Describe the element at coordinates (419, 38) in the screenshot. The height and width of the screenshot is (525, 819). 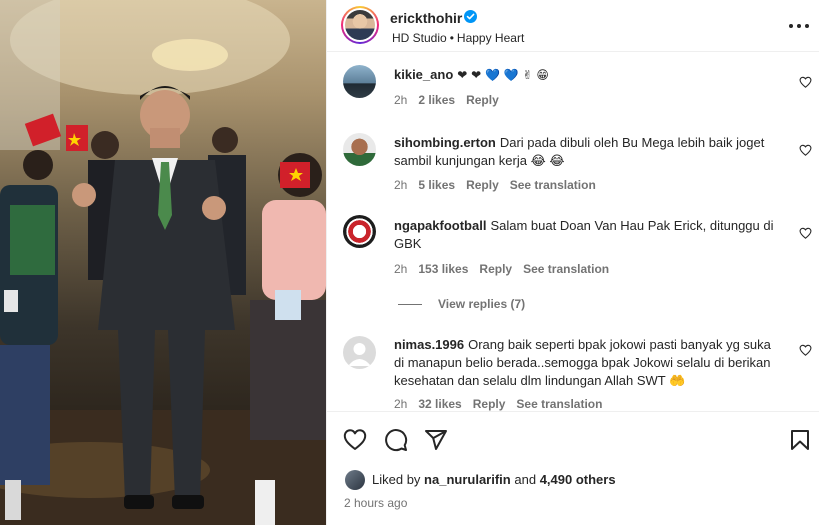
I see `location-link: HD Studio` at that location.